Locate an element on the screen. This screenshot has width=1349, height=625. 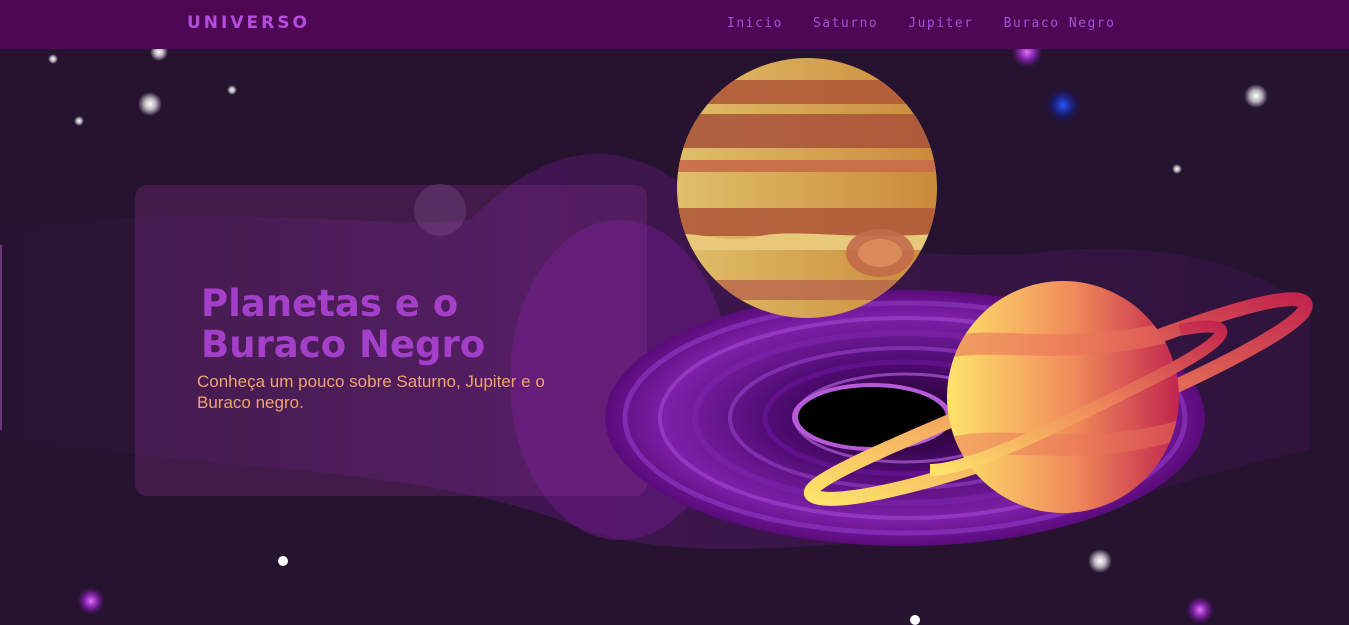
nav-link-buraco-negro: Buraco Negro is located at coordinates (1060, 23).